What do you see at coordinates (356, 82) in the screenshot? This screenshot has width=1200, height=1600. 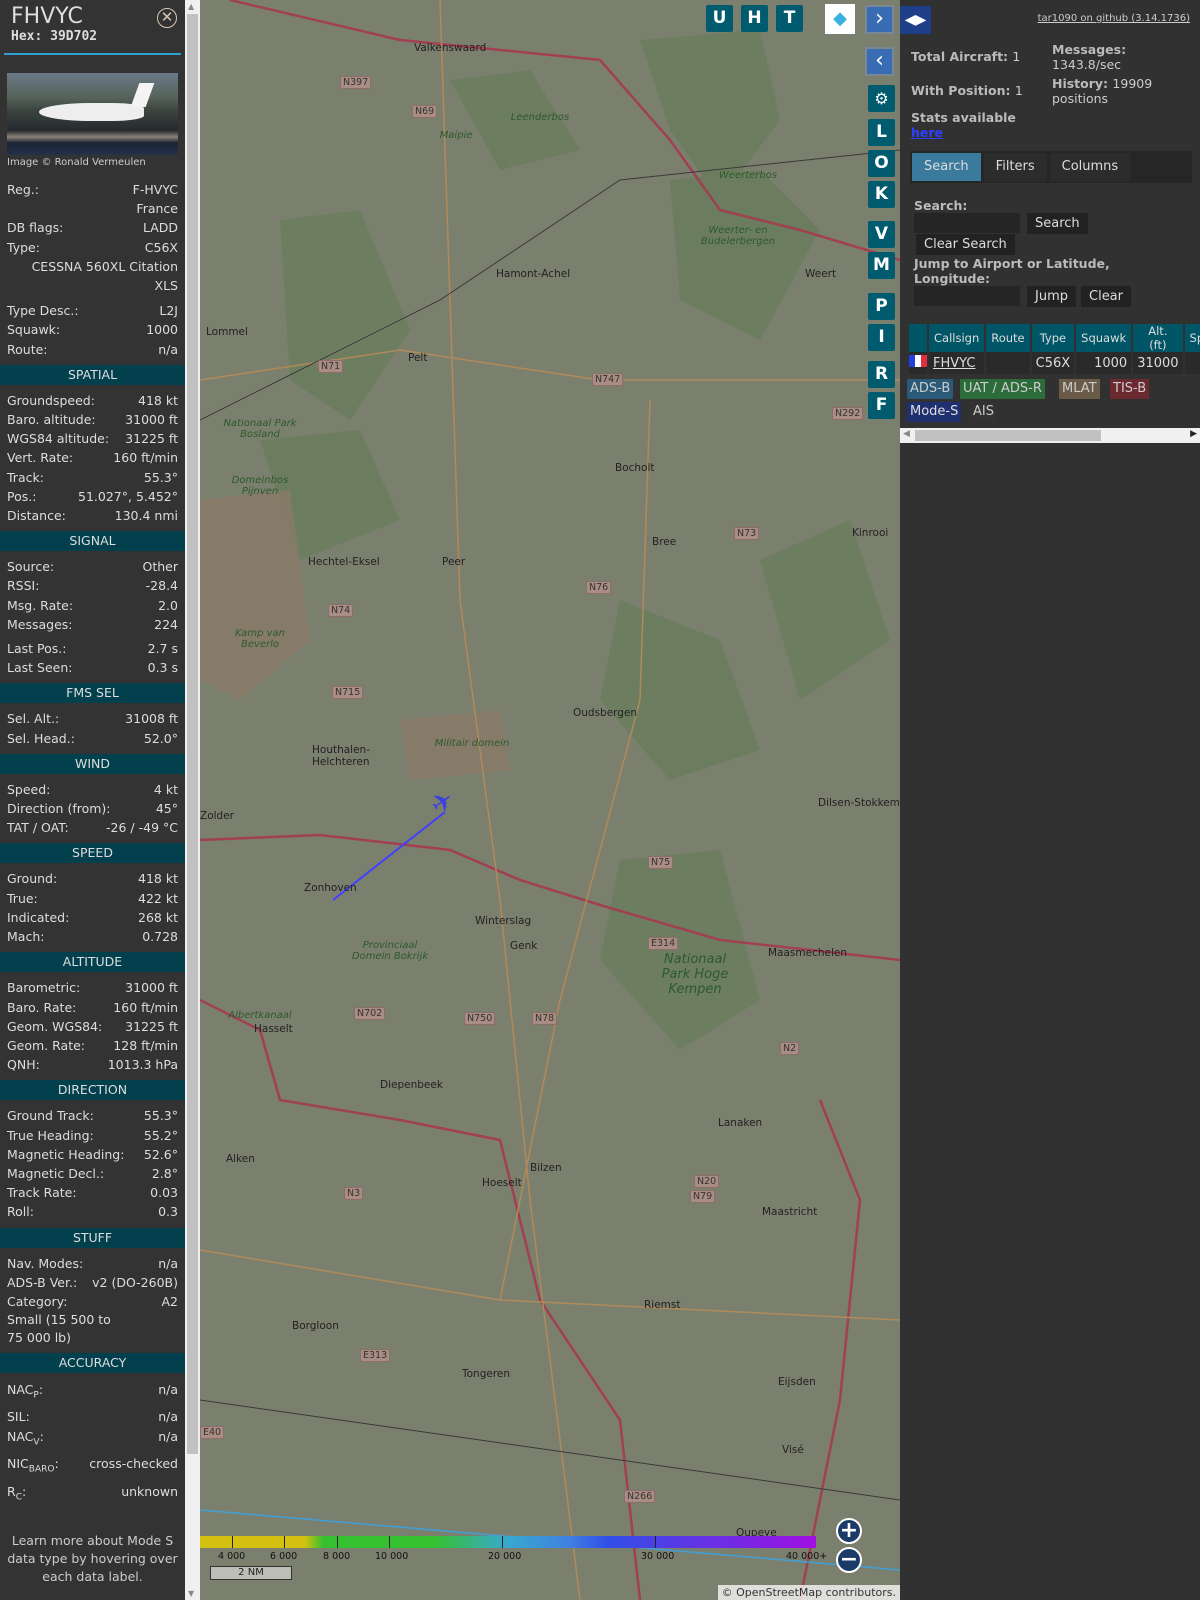 I see `road-shield: N397` at bounding box center [356, 82].